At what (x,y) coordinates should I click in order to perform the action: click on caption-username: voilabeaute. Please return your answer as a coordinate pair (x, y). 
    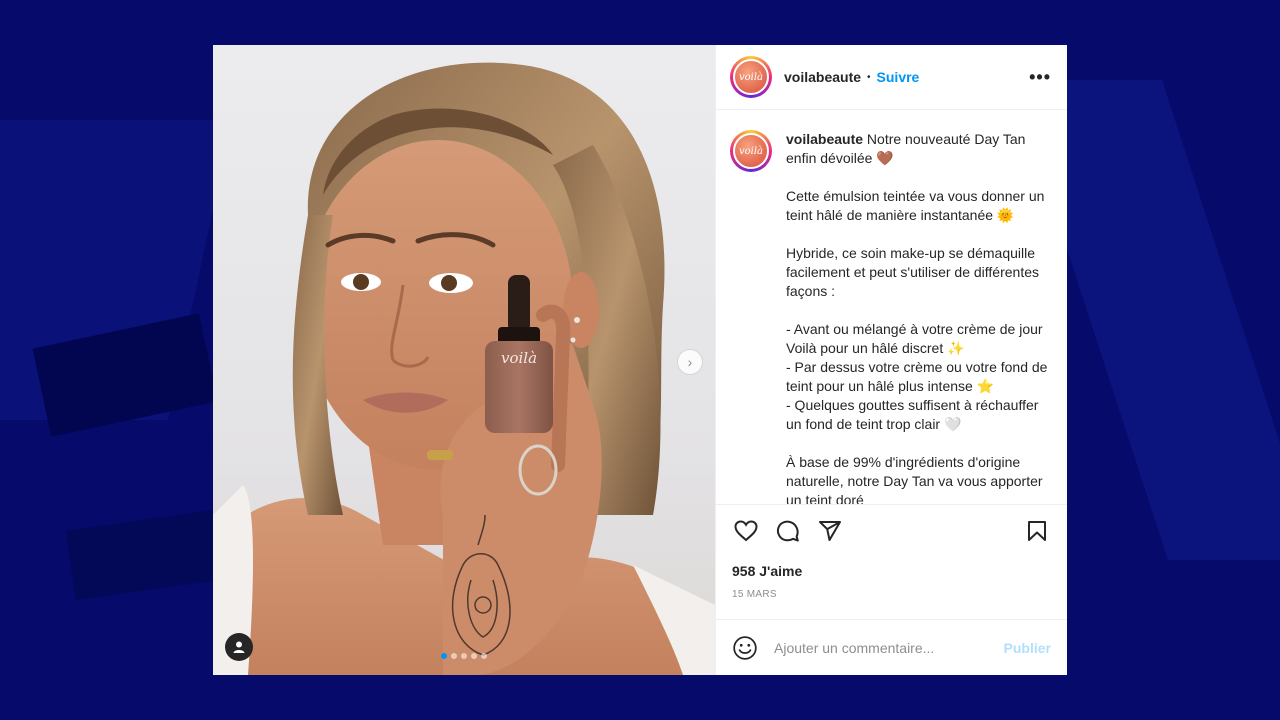
    Looking at the image, I should click on (824, 139).